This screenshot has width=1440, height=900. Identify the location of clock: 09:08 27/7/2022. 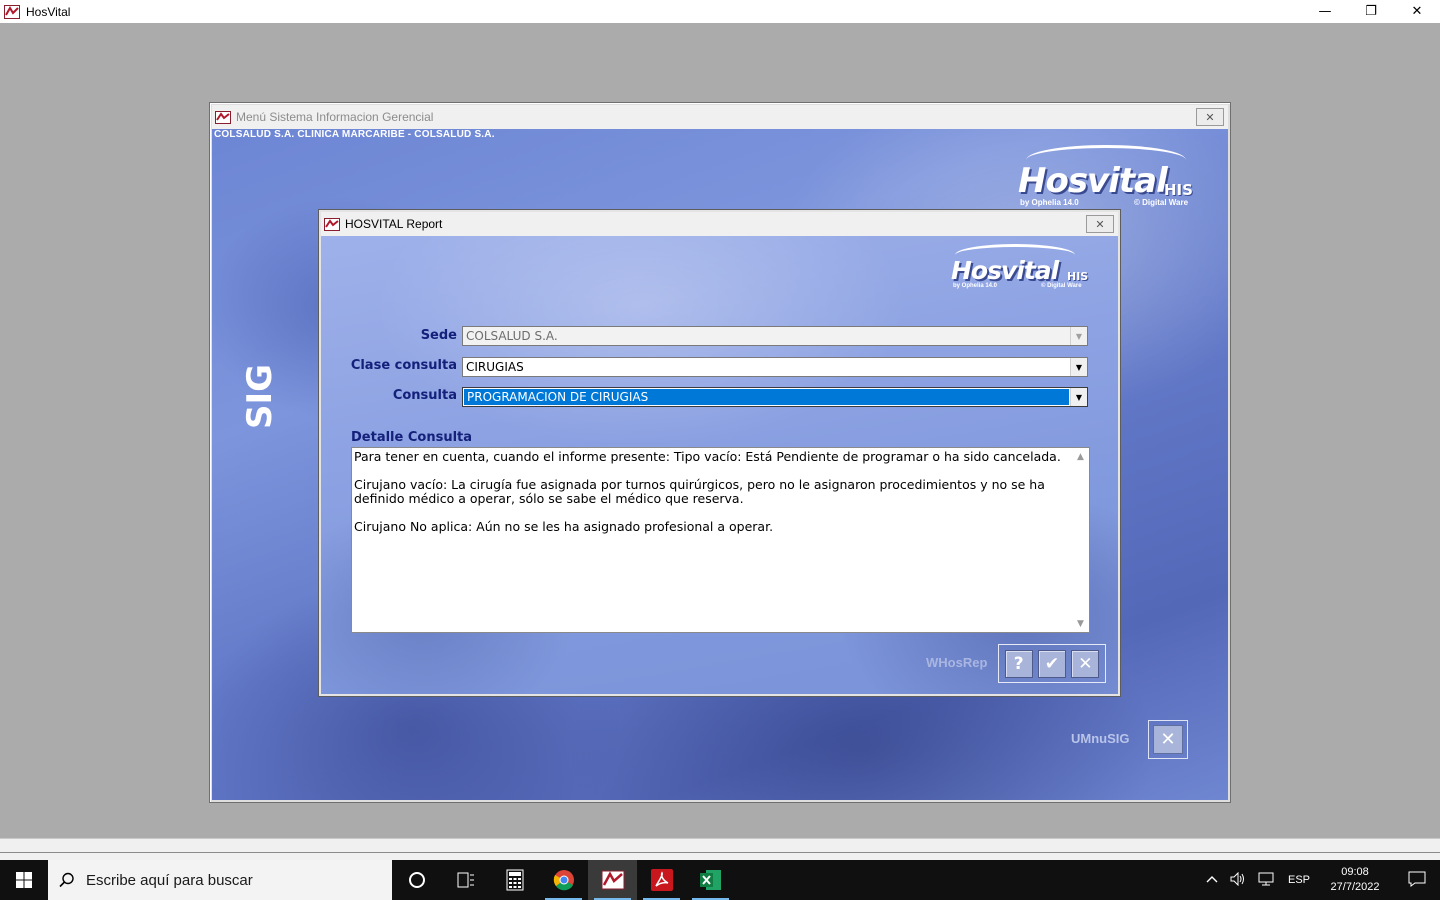
(1355, 880).